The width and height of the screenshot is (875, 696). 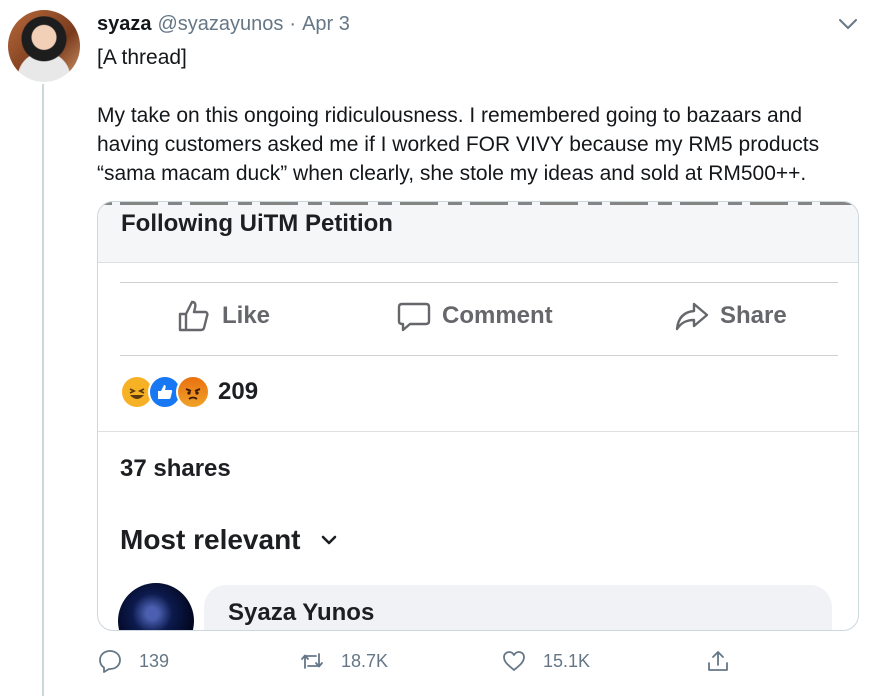 I want to click on cropped-text-fragment, so click(x=478, y=203).